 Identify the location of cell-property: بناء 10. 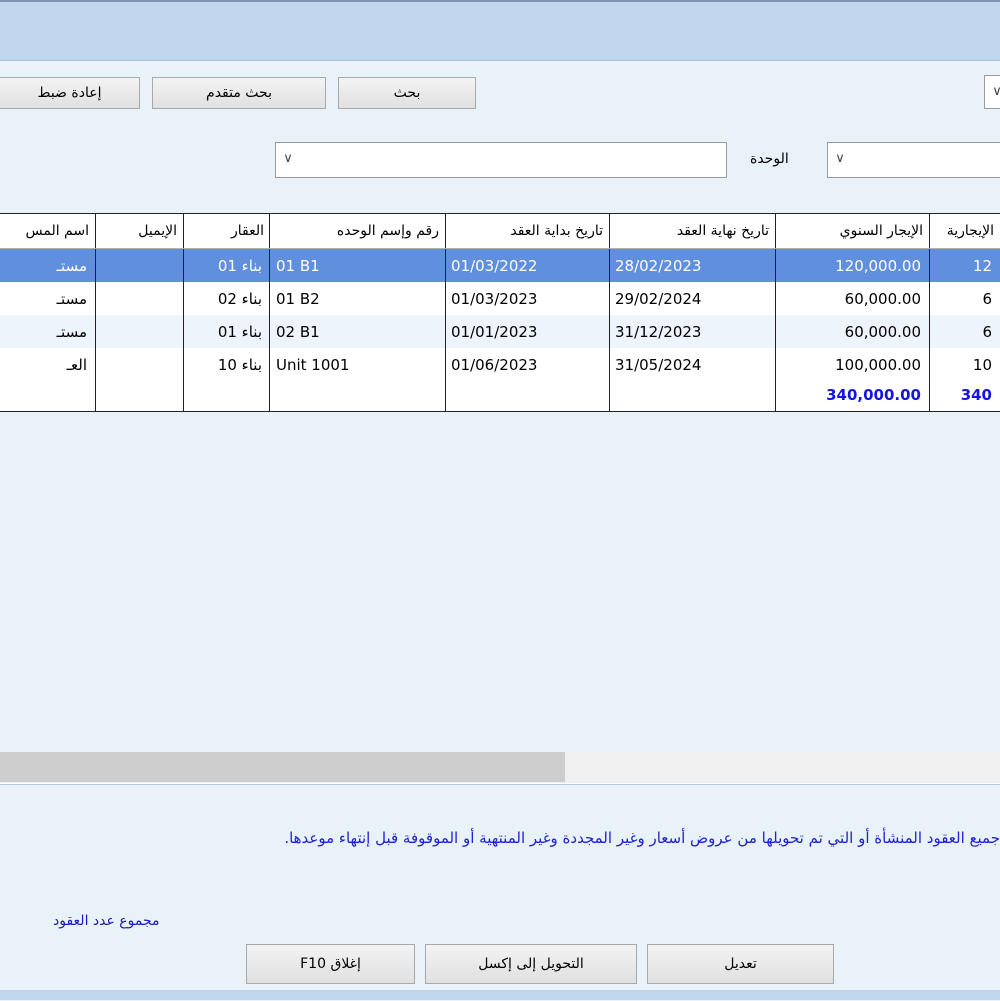
(239, 364).